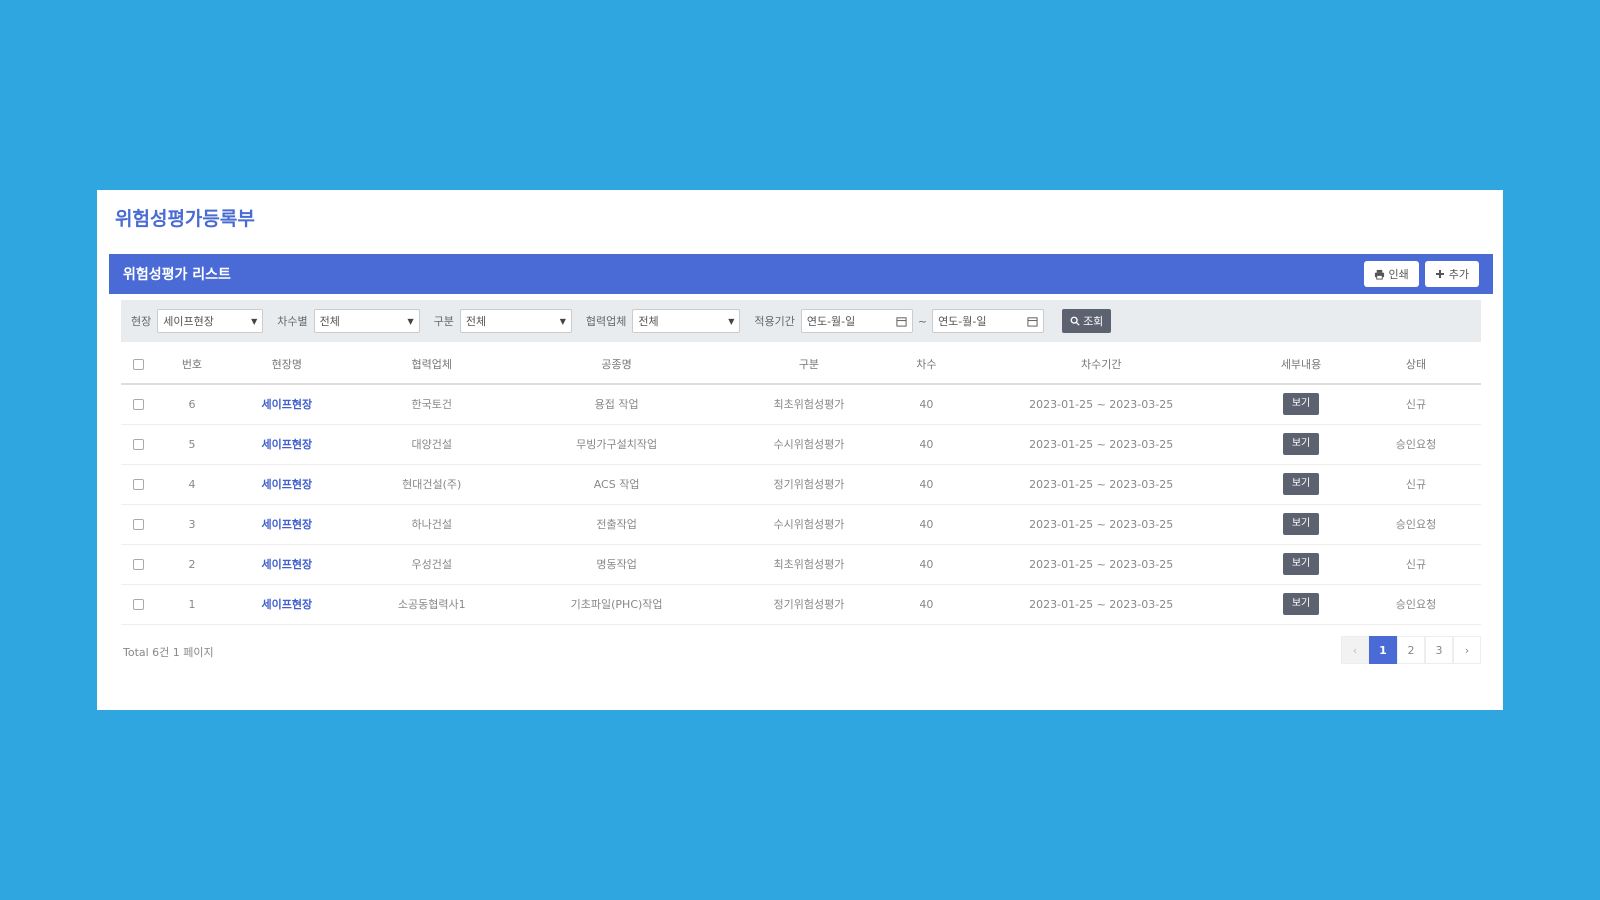  I want to click on header-no: 번호, so click(191, 364).